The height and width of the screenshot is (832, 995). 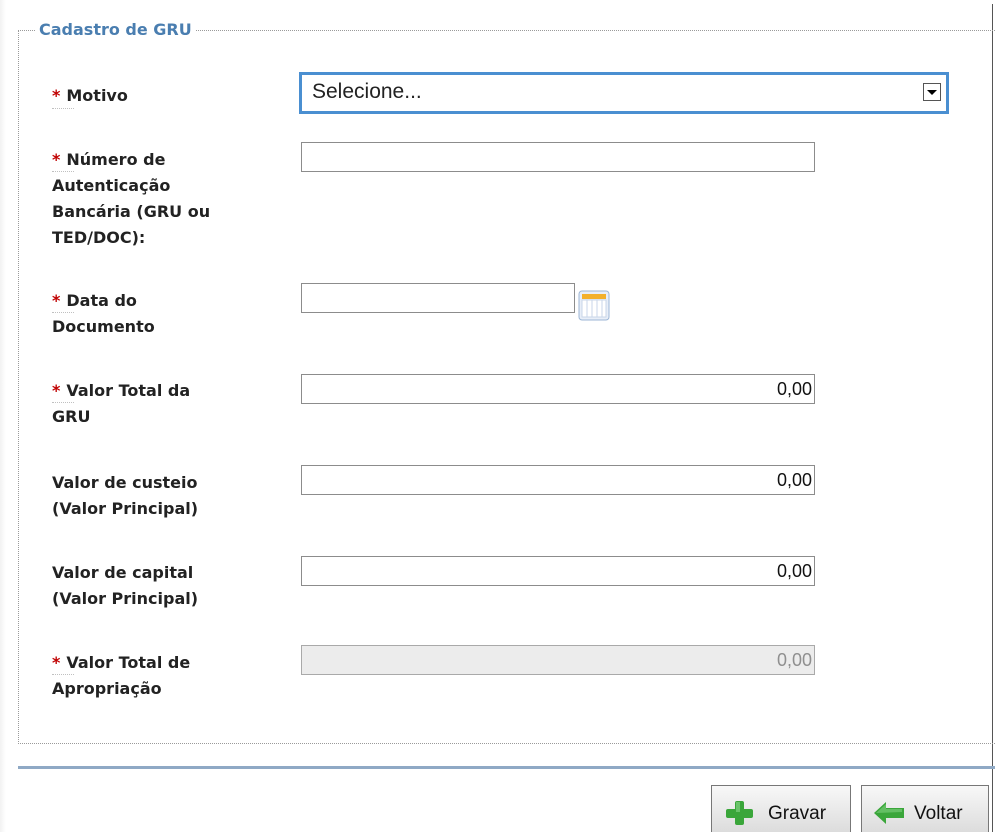 I want to click on save-button: Gravar, so click(x=781, y=808).